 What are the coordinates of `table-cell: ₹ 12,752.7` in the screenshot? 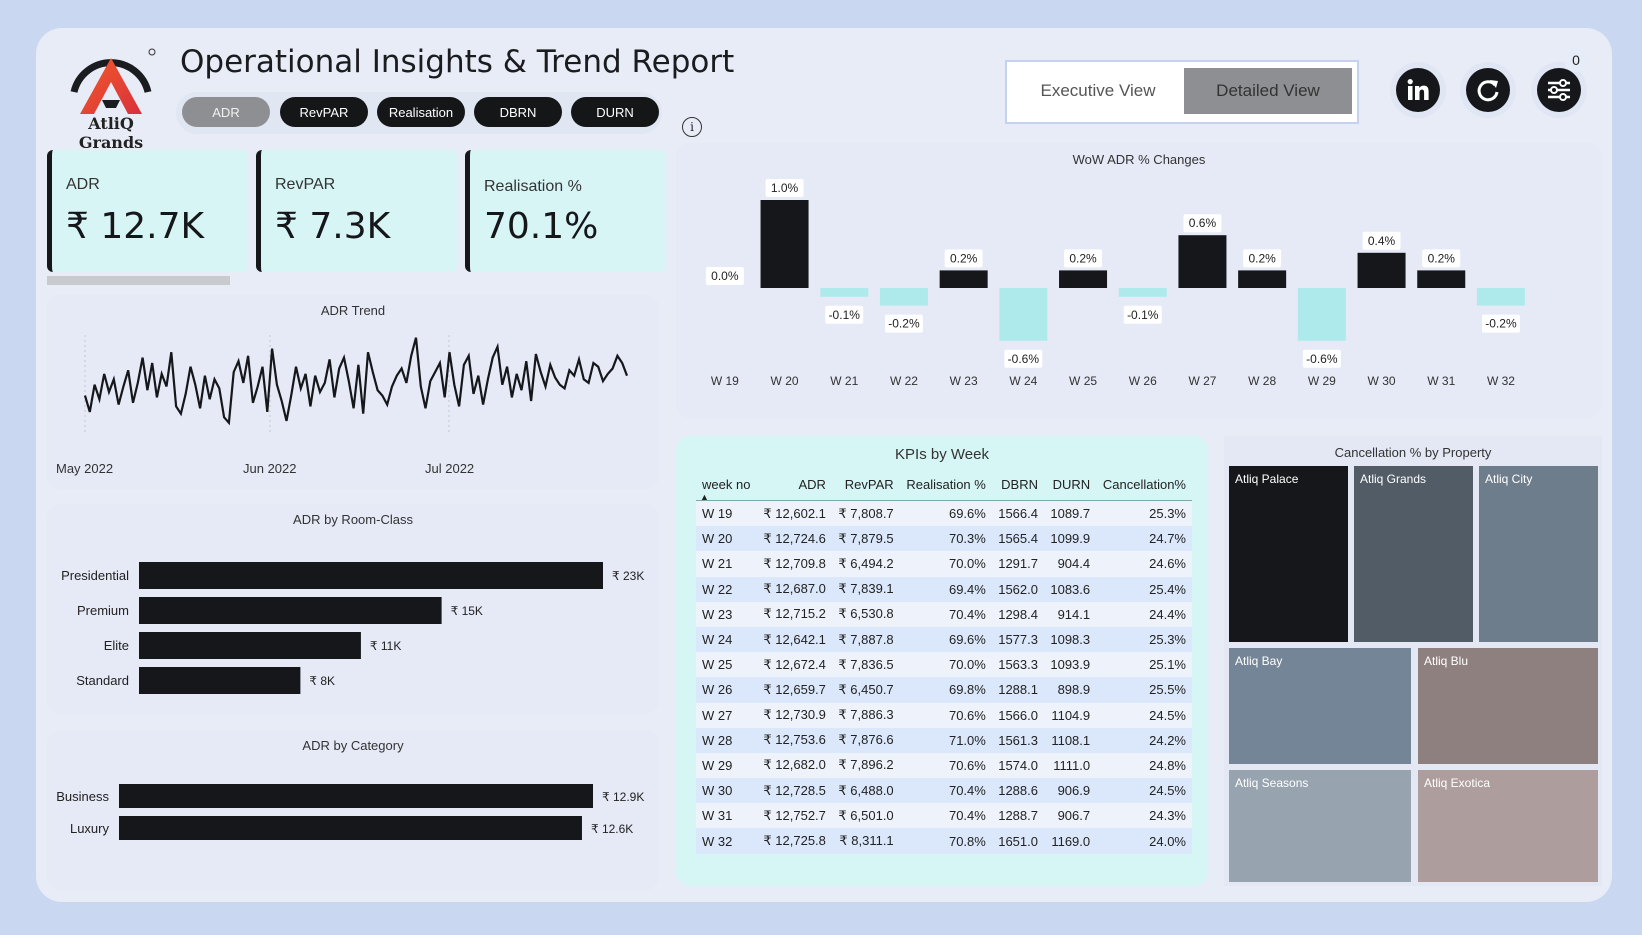 It's located at (794, 816).